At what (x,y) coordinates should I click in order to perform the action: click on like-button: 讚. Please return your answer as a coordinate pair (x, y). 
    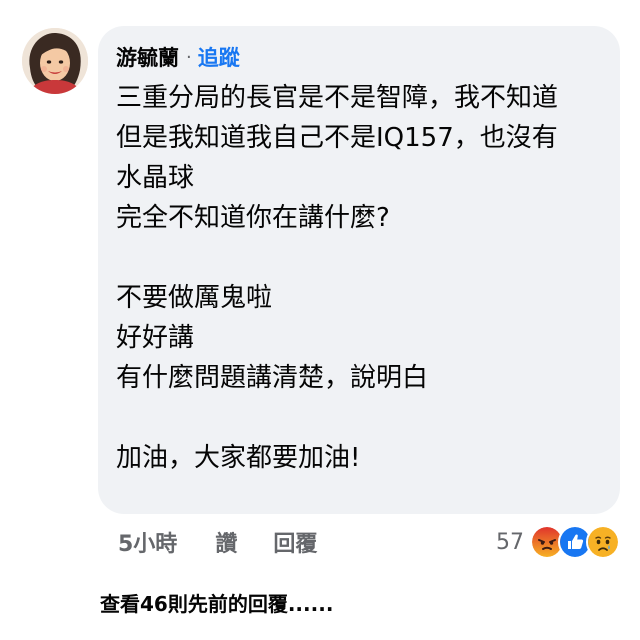
    Looking at the image, I should click on (226, 542).